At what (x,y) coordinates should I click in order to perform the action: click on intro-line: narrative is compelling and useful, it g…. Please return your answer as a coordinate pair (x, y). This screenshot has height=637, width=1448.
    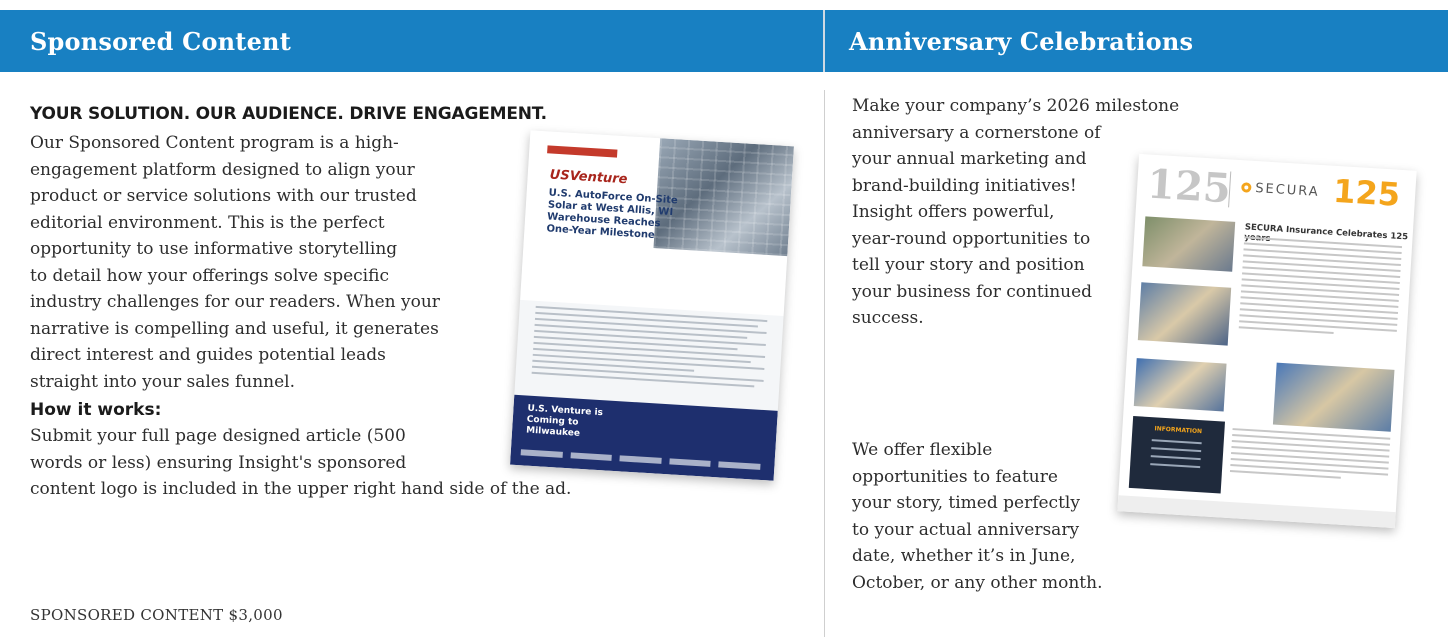
    Looking at the image, I should click on (234, 328).